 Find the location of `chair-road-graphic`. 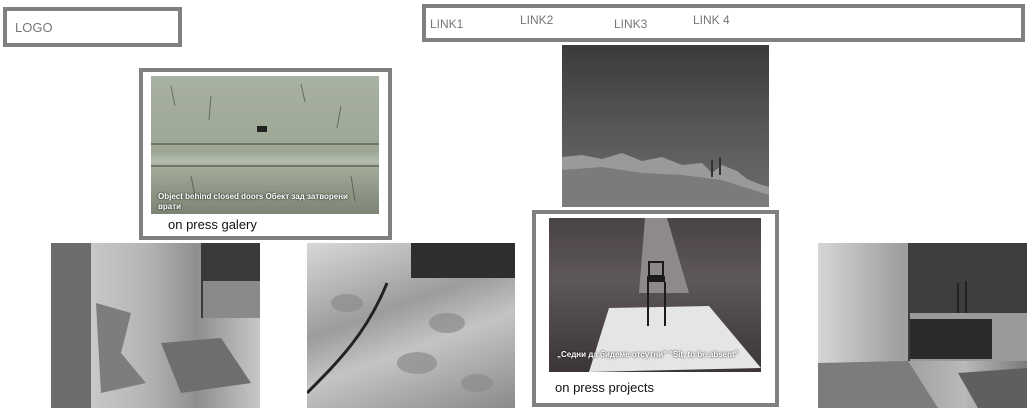

chair-road-graphic is located at coordinates (675, 295).